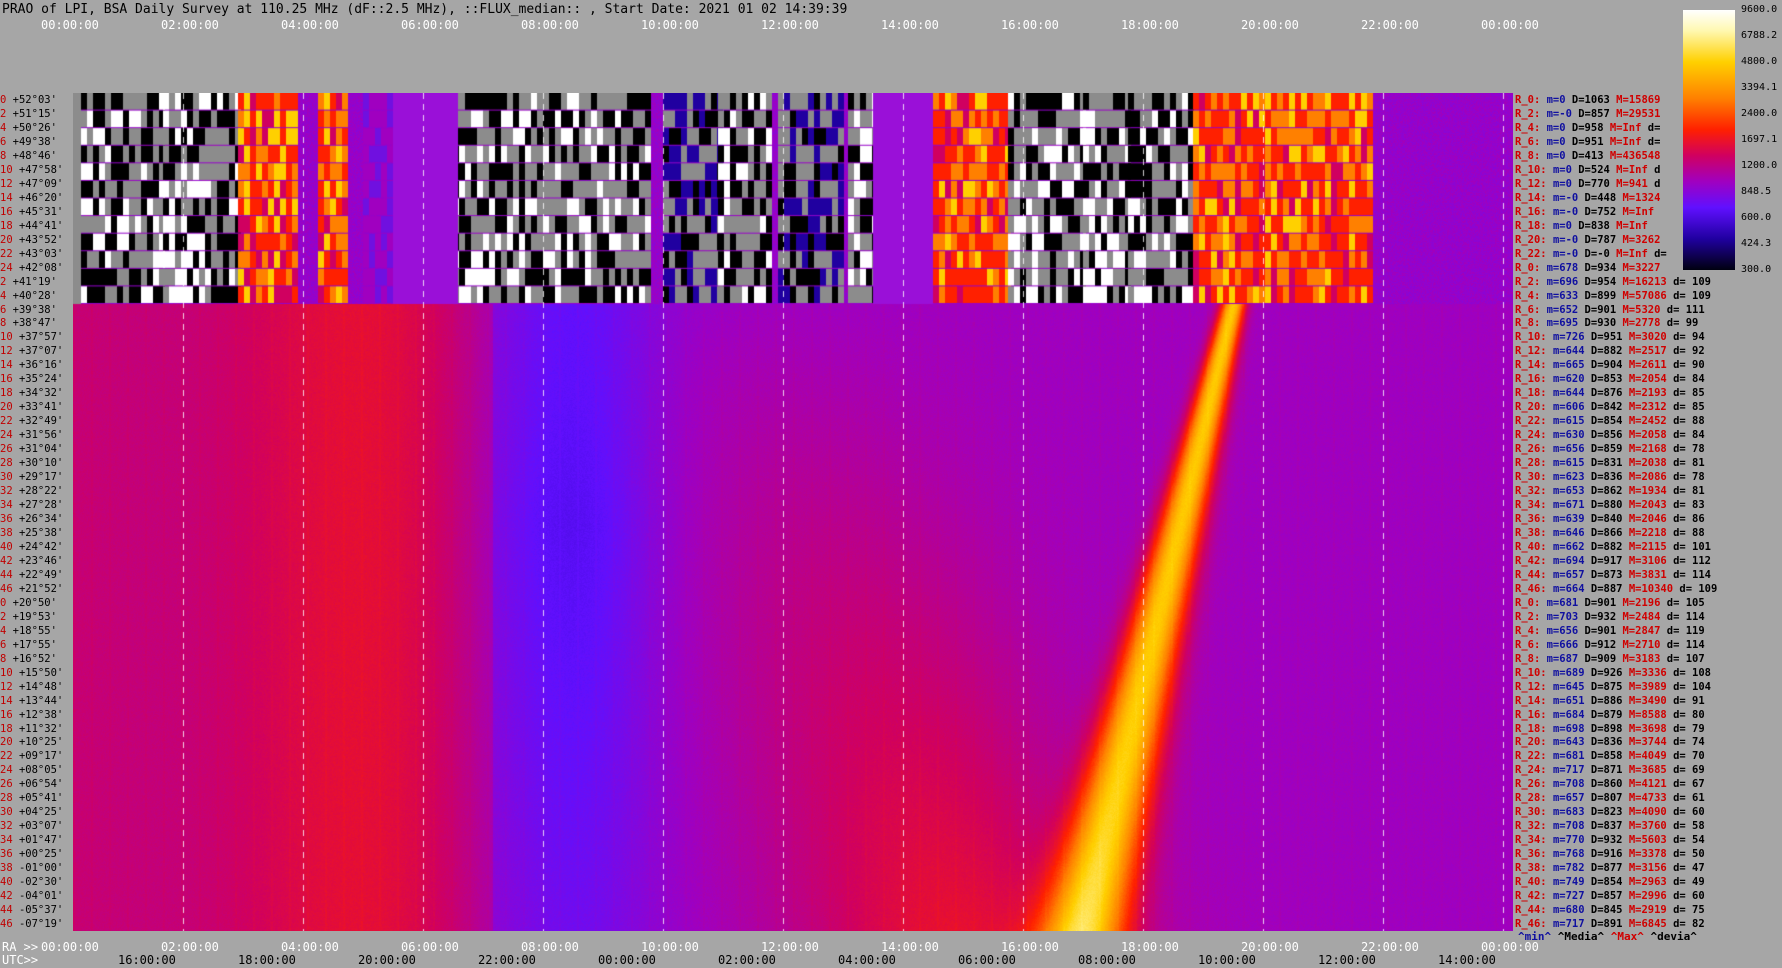  What do you see at coordinates (1651, 784) in the screenshot?
I see `stat-M: M=4121` at bounding box center [1651, 784].